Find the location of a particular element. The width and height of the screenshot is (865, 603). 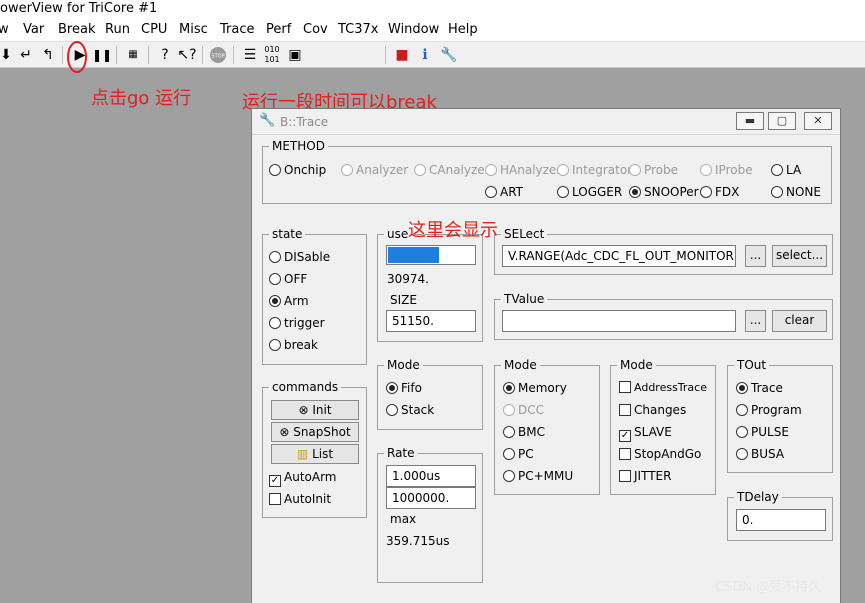

svg-text: STOP is located at coordinates (217, 57).